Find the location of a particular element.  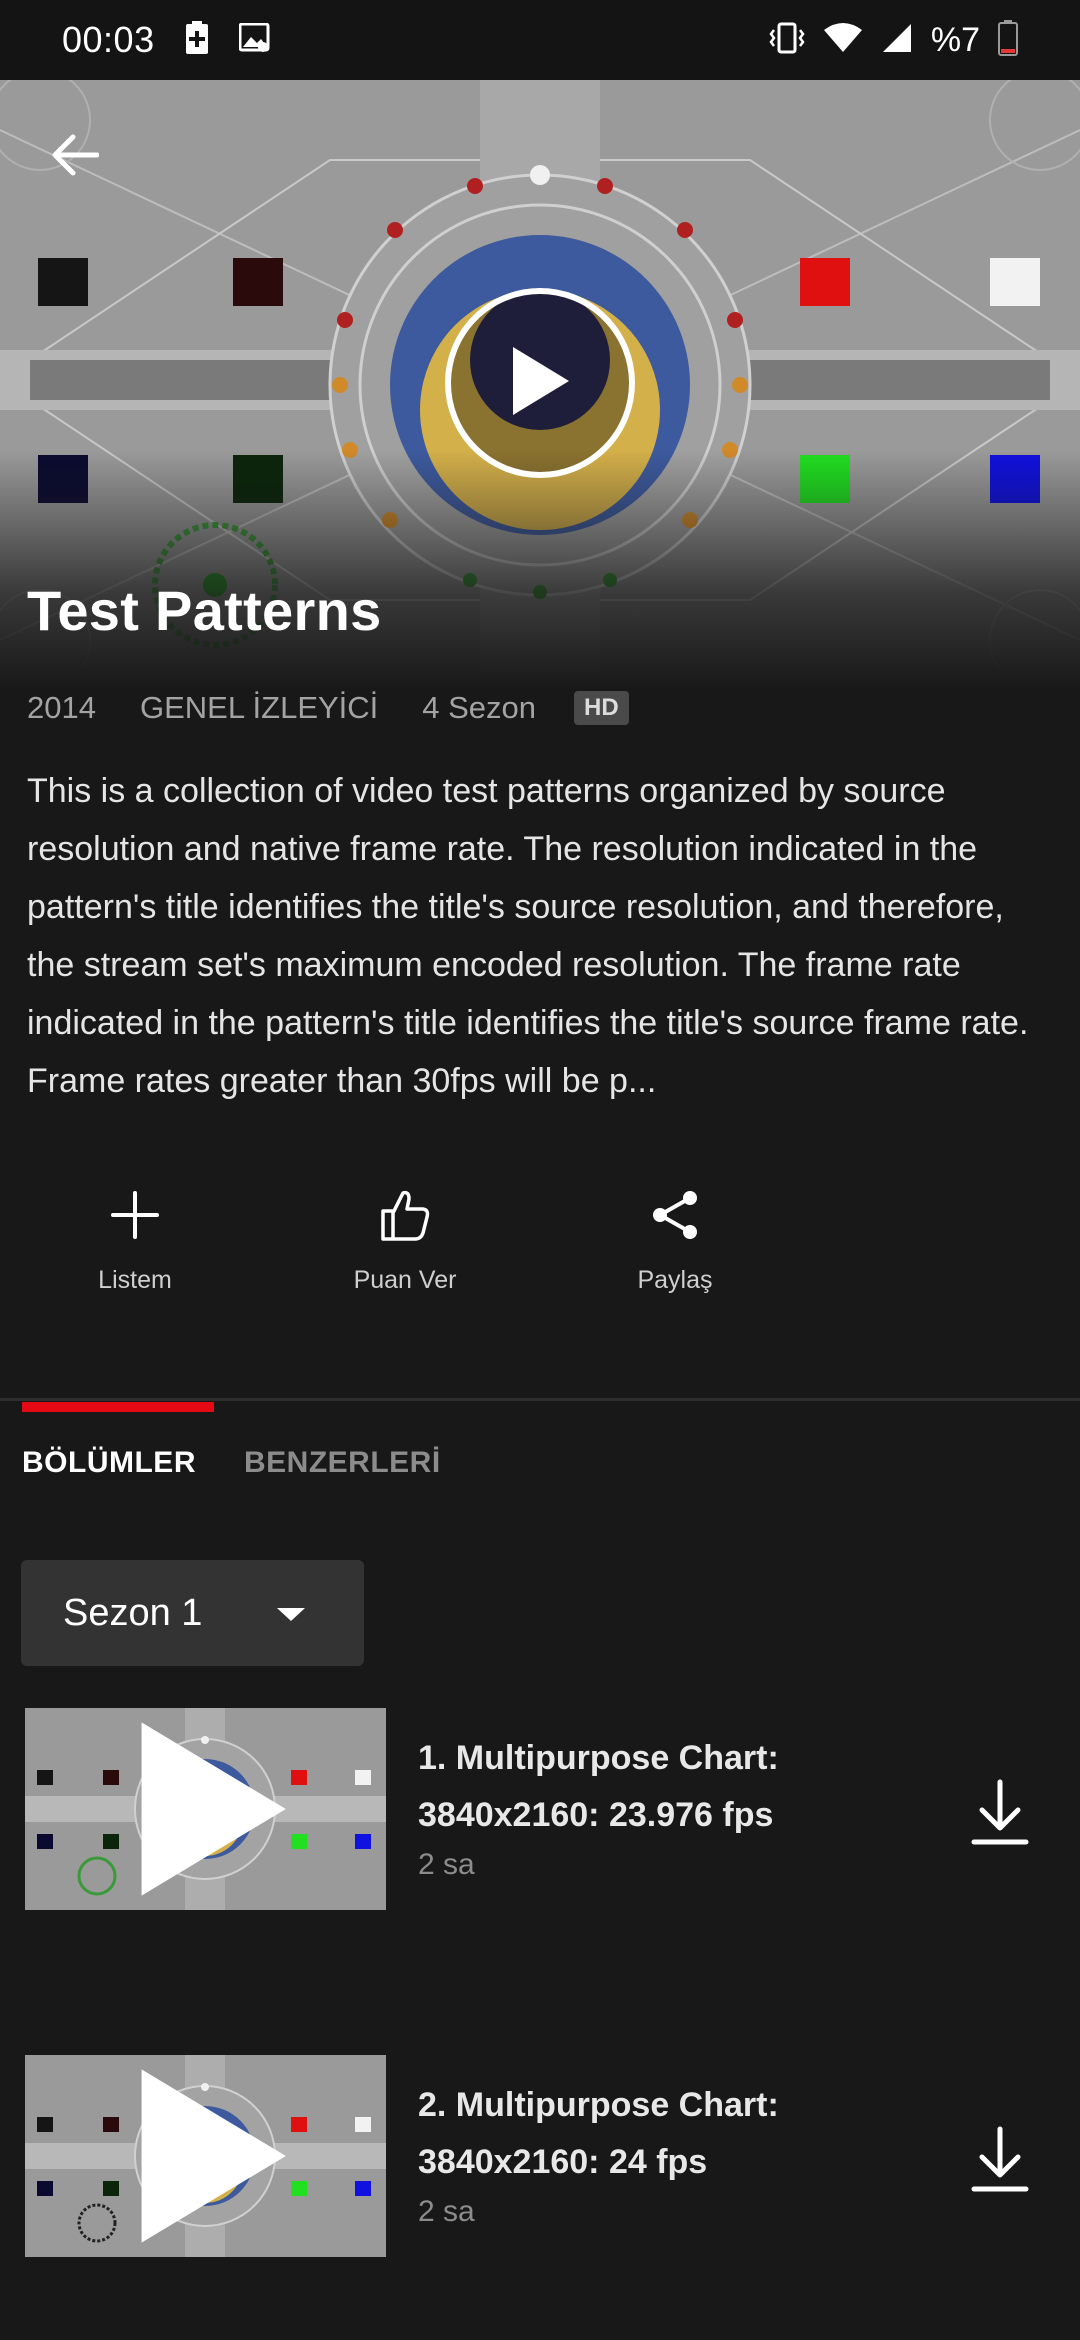

title-metadata: 2014 GENEL İZLEYİCİ 4 Sezon HD is located at coordinates (328, 708).